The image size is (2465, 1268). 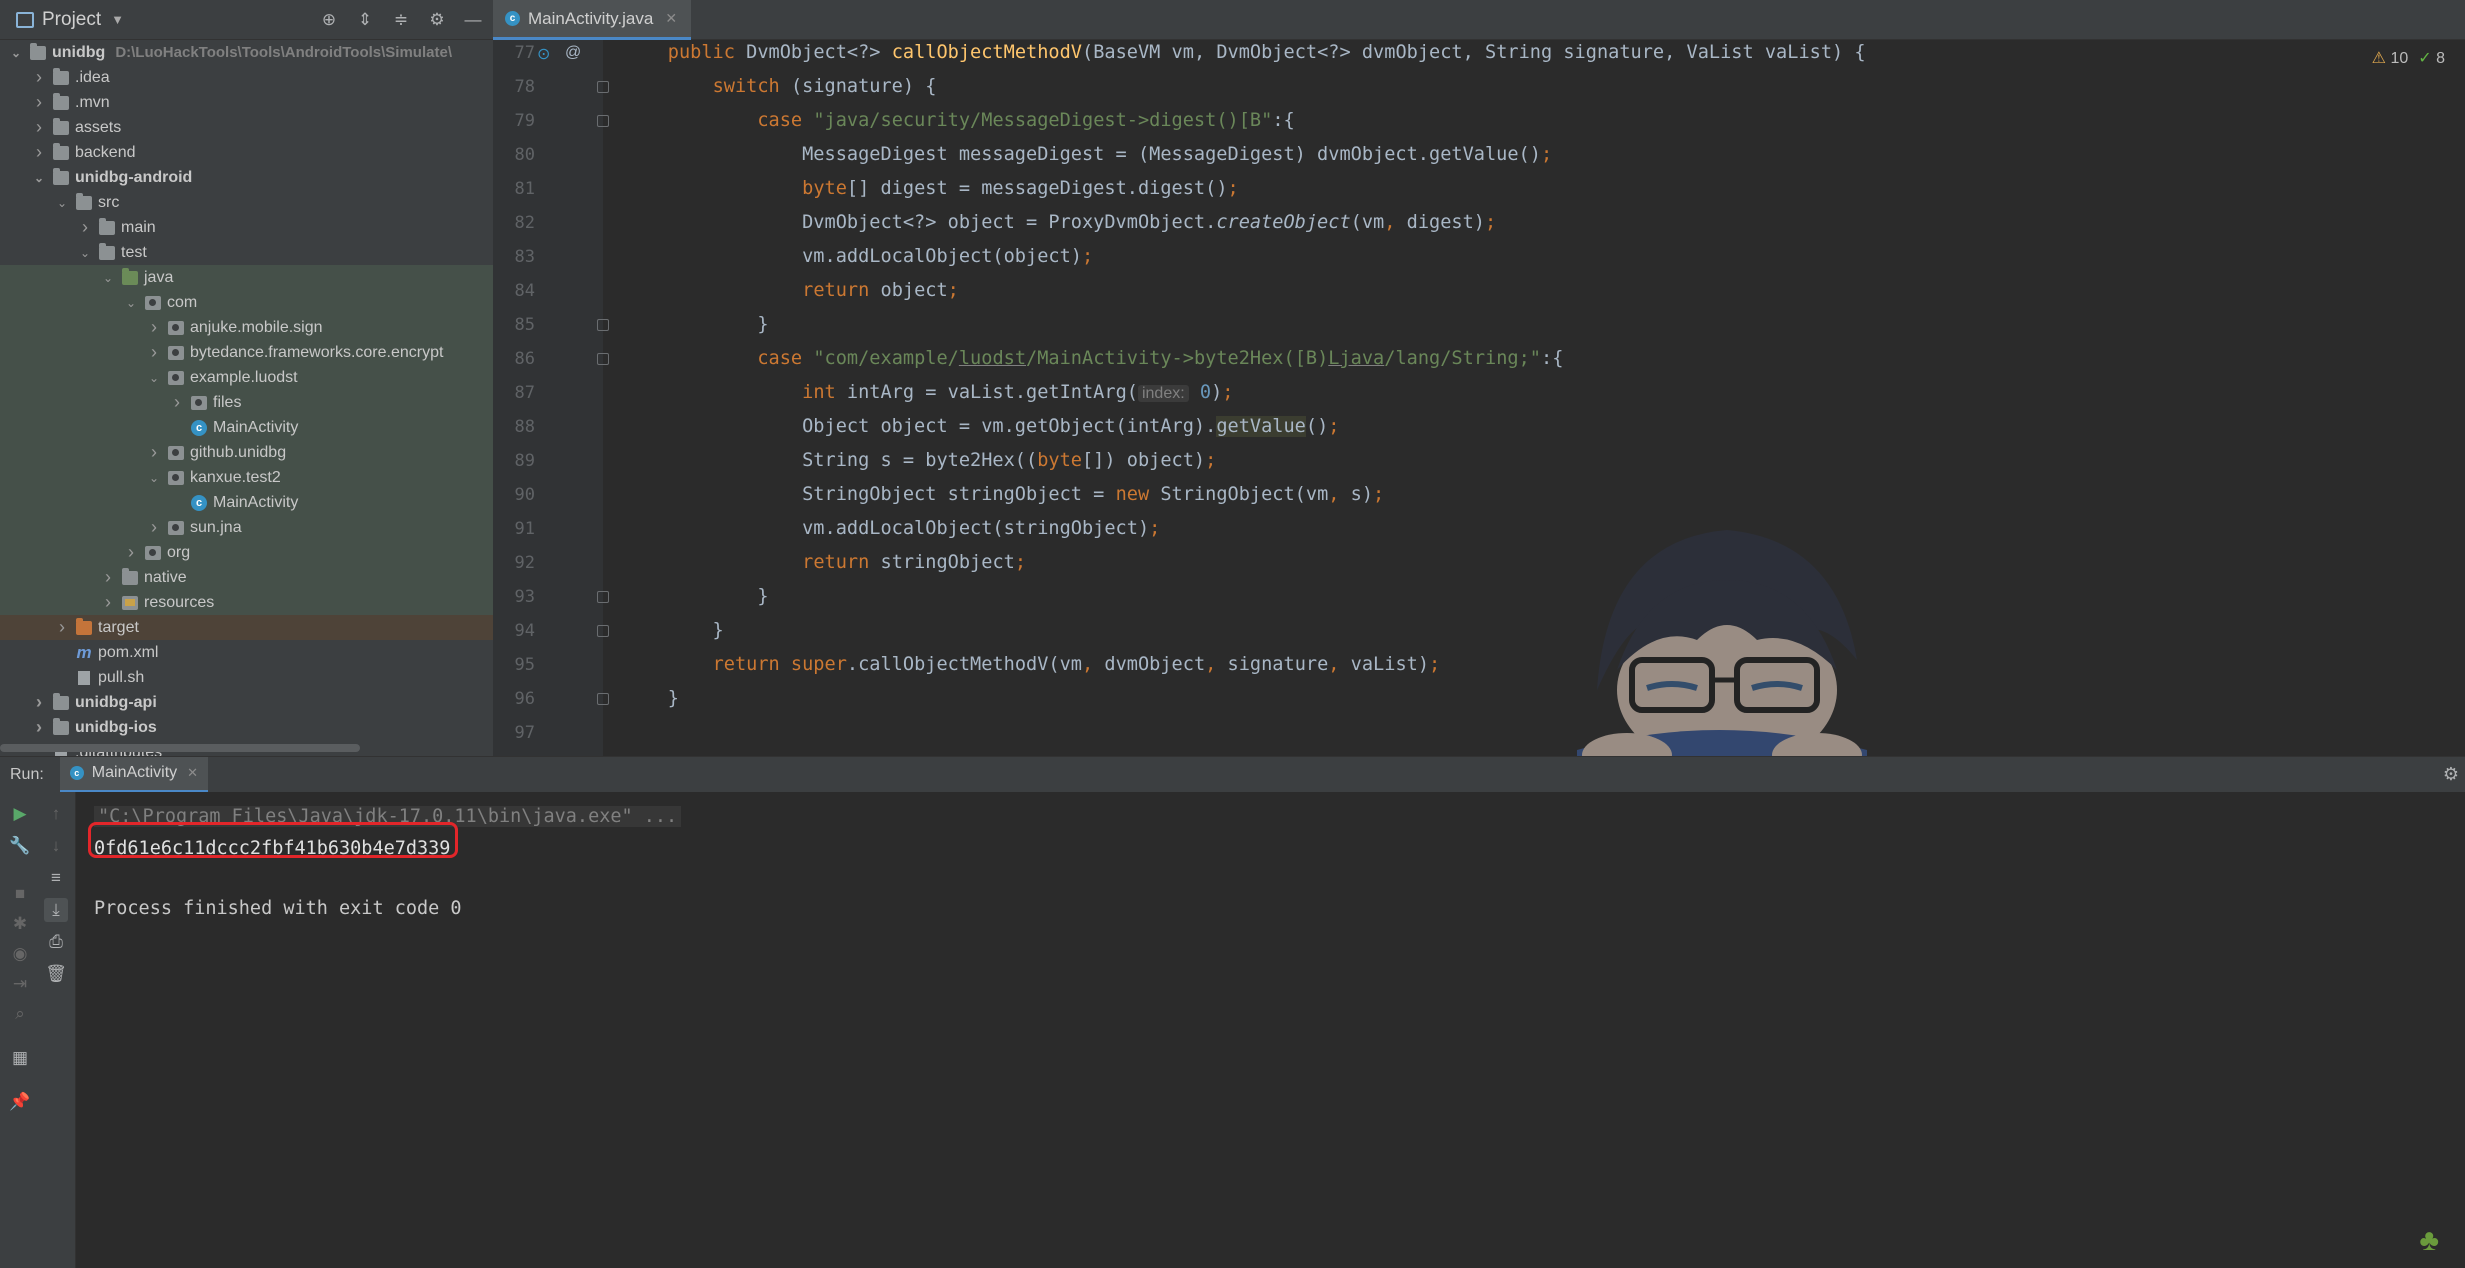 What do you see at coordinates (246, 377) in the screenshot?
I see `tree-item: ⌄ example.luodst` at bounding box center [246, 377].